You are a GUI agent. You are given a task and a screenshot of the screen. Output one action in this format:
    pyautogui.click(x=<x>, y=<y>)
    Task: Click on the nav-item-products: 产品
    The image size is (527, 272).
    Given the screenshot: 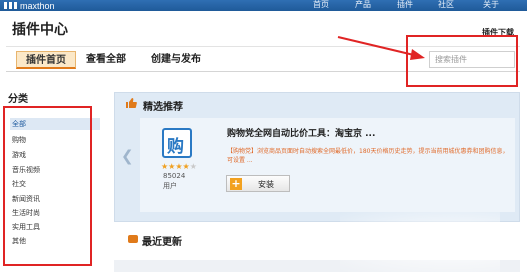 What is the action you would take?
    pyautogui.click(x=363, y=5)
    